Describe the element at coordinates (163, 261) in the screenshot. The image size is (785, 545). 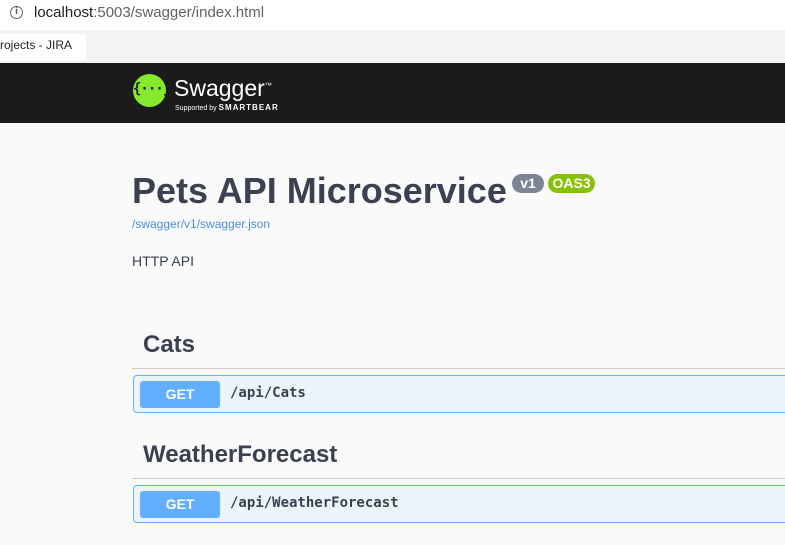
I see `api-description: HTTP API` at that location.